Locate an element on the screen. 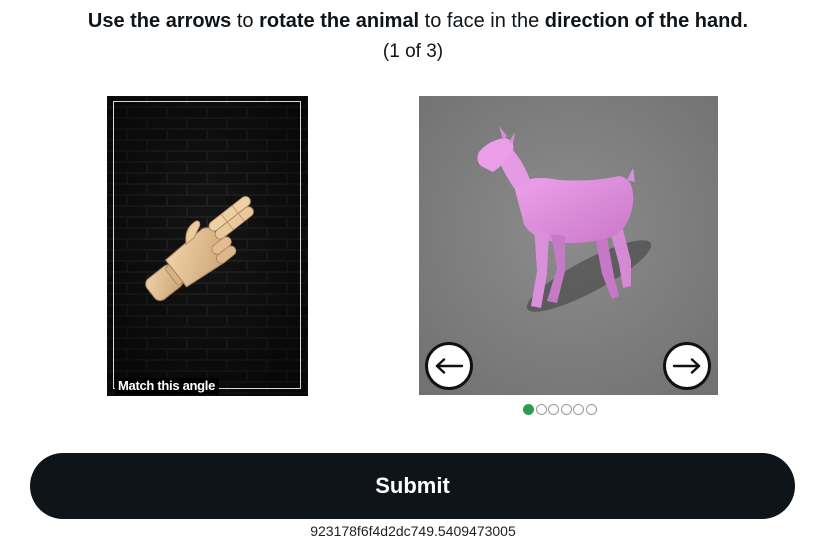 The width and height of the screenshot is (836, 551). instruction-text-part: to face in the is located at coordinates (482, 21).